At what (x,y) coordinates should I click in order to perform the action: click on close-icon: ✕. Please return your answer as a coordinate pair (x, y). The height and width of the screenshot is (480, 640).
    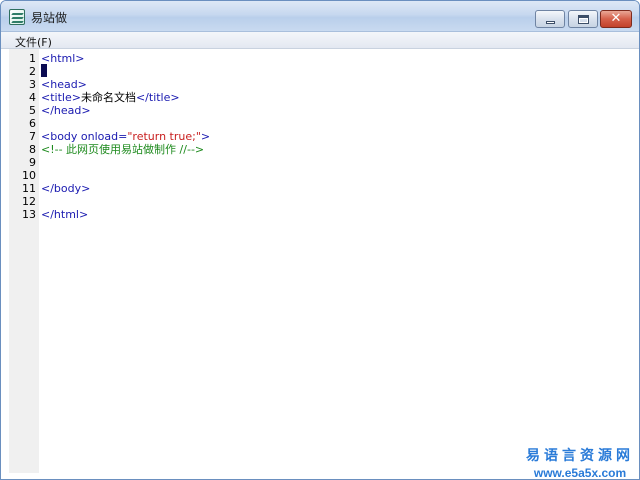
    Looking at the image, I should click on (616, 18).